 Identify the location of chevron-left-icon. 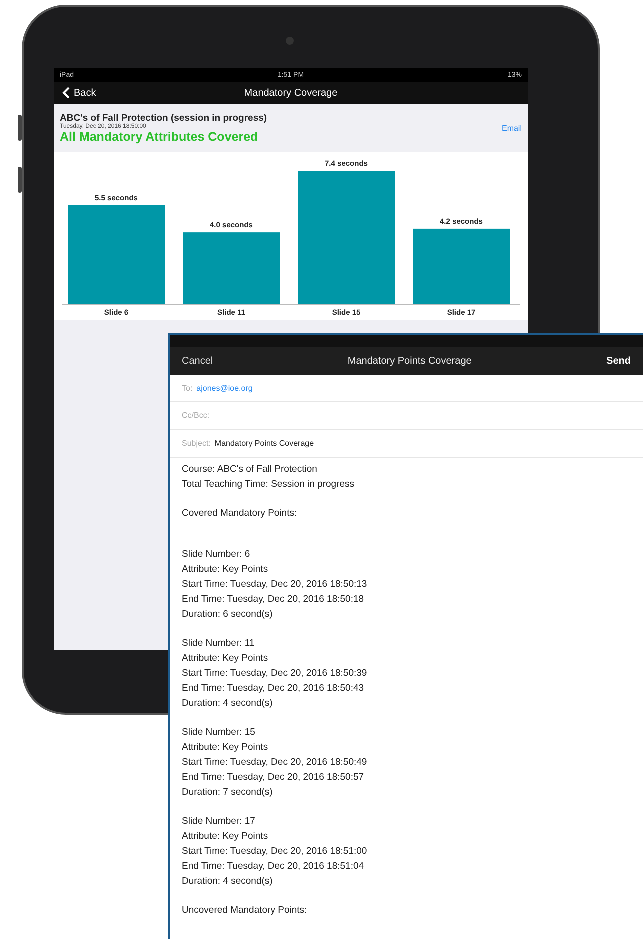
(66, 93).